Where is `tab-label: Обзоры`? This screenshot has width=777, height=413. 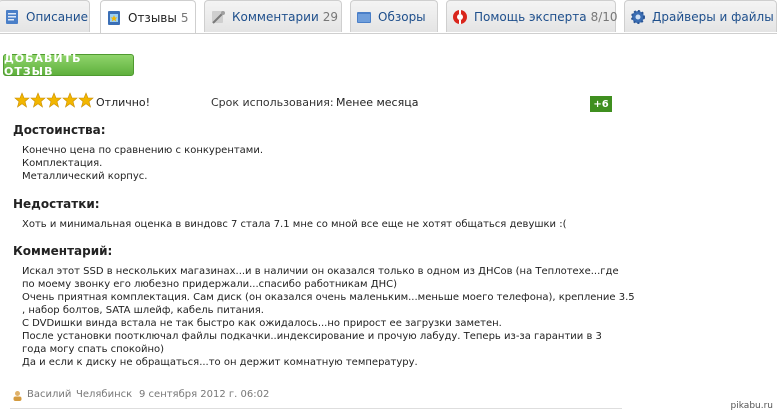
tab-label: Обзоры is located at coordinates (402, 16).